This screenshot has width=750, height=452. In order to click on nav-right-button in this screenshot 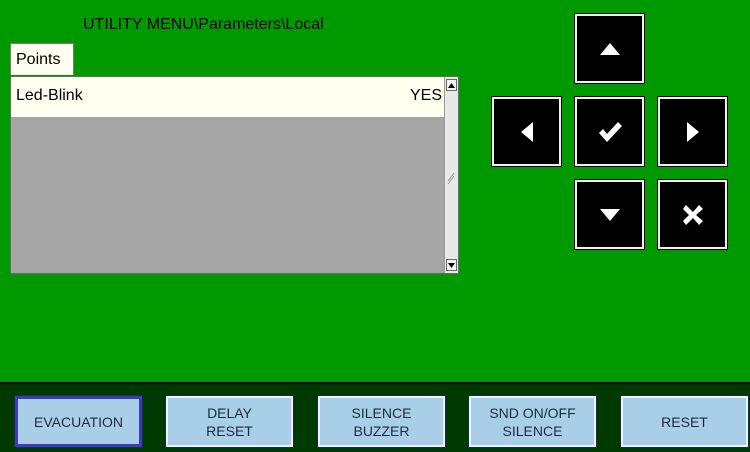, I will do `click(692, 131)`.